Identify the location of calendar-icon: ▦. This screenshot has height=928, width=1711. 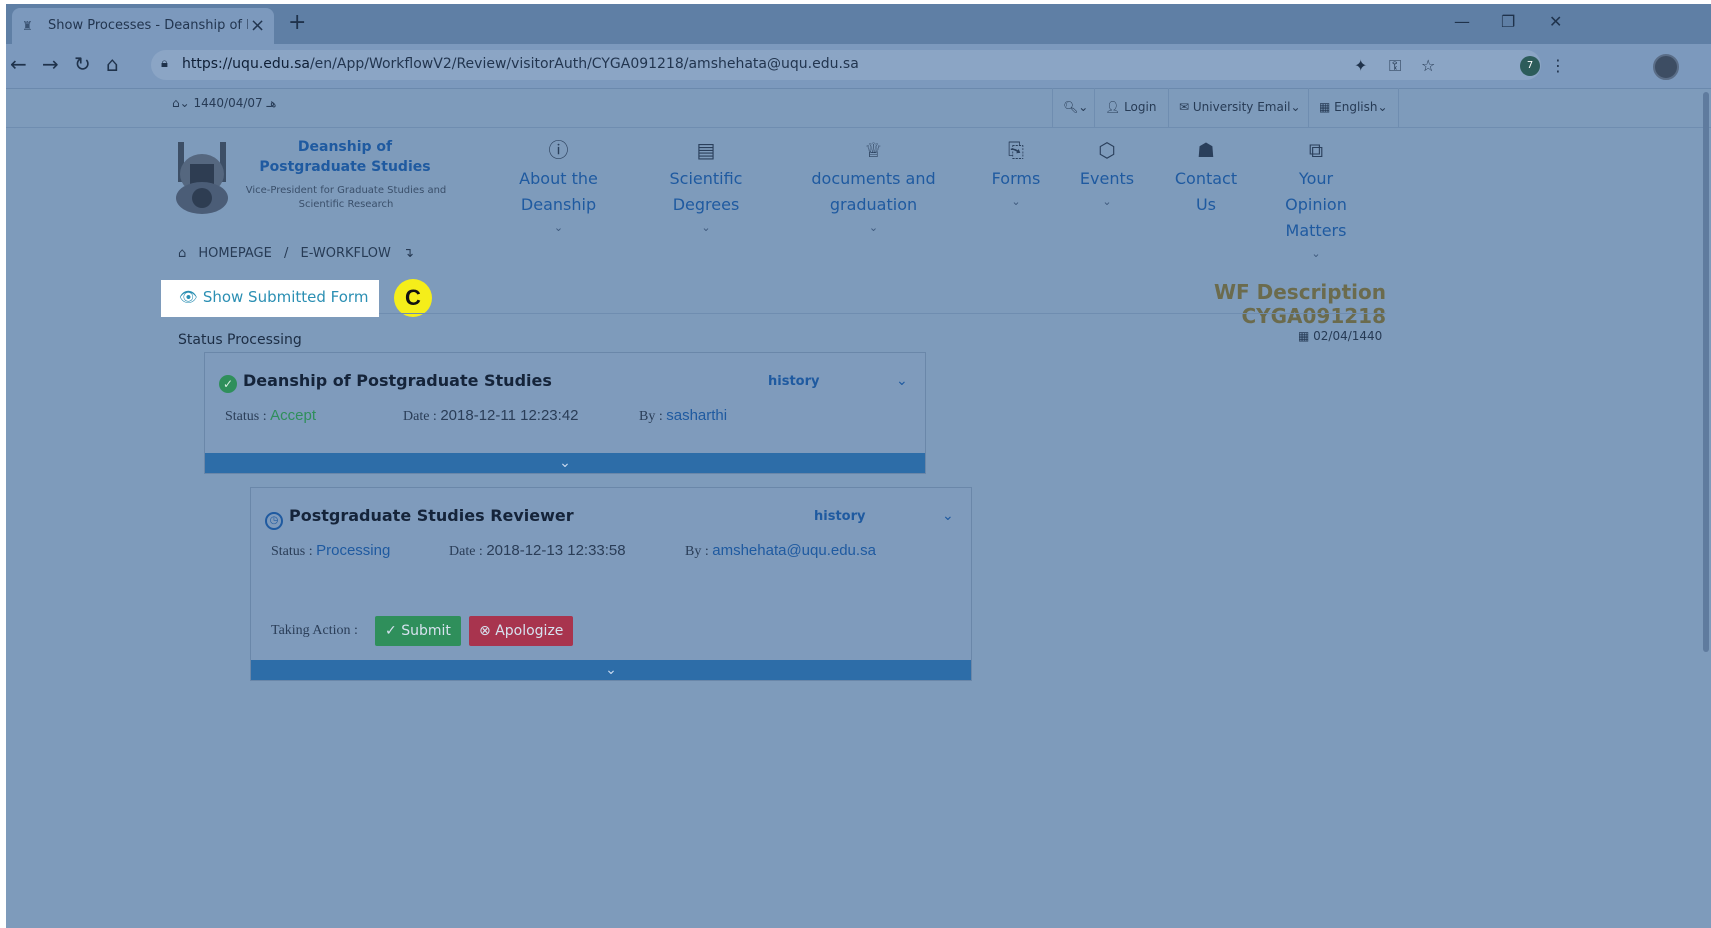
(1306, 336).